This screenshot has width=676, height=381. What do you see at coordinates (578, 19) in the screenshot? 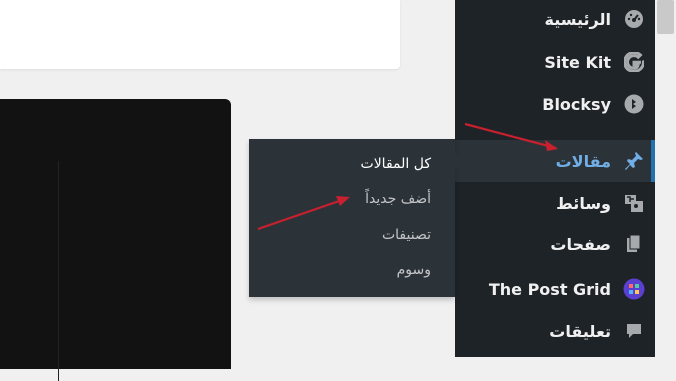
I see `sidebar-item-label: الرئيسية` at bounding box center [578, 19].